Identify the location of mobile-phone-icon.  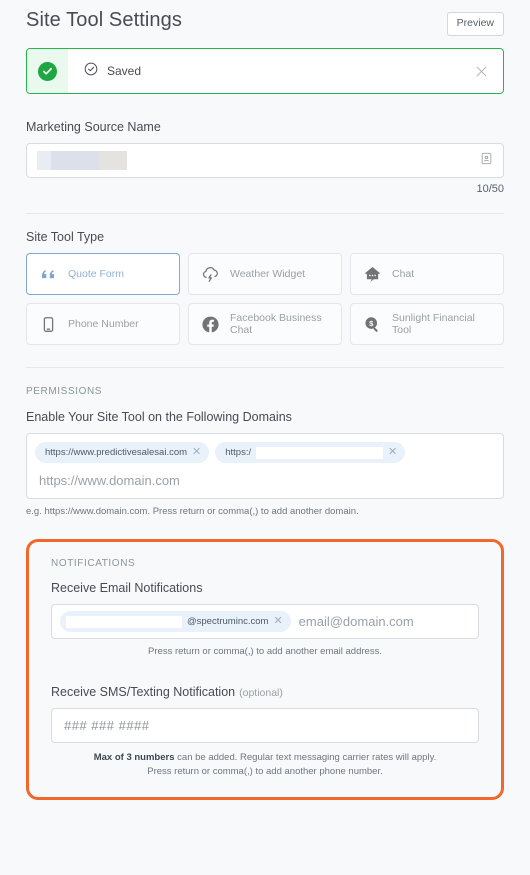
(48, 324).